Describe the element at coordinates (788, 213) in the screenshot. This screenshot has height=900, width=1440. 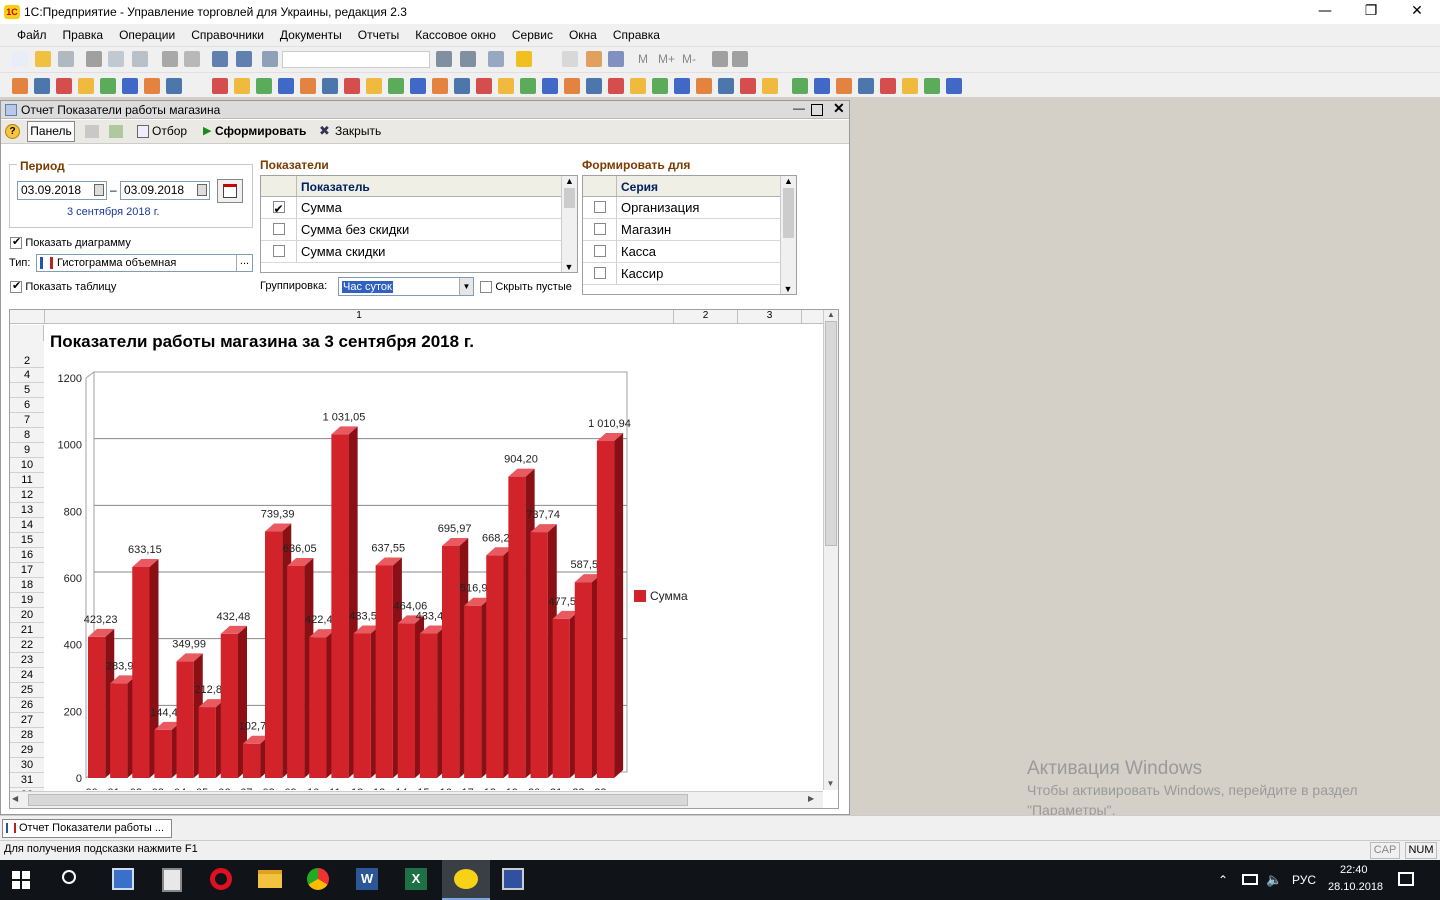
I see `ff-scroll-thumb` at that location.